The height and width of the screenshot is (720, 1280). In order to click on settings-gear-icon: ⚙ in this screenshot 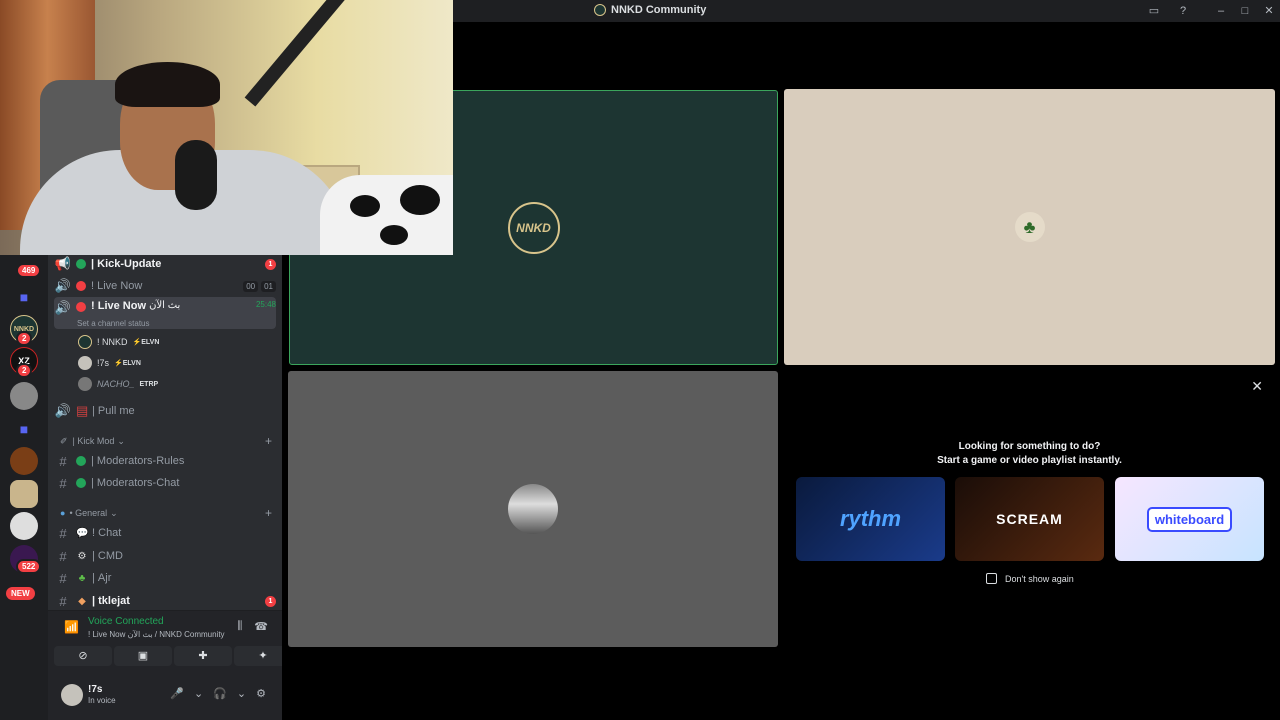, I will do `click(261, 693)`.